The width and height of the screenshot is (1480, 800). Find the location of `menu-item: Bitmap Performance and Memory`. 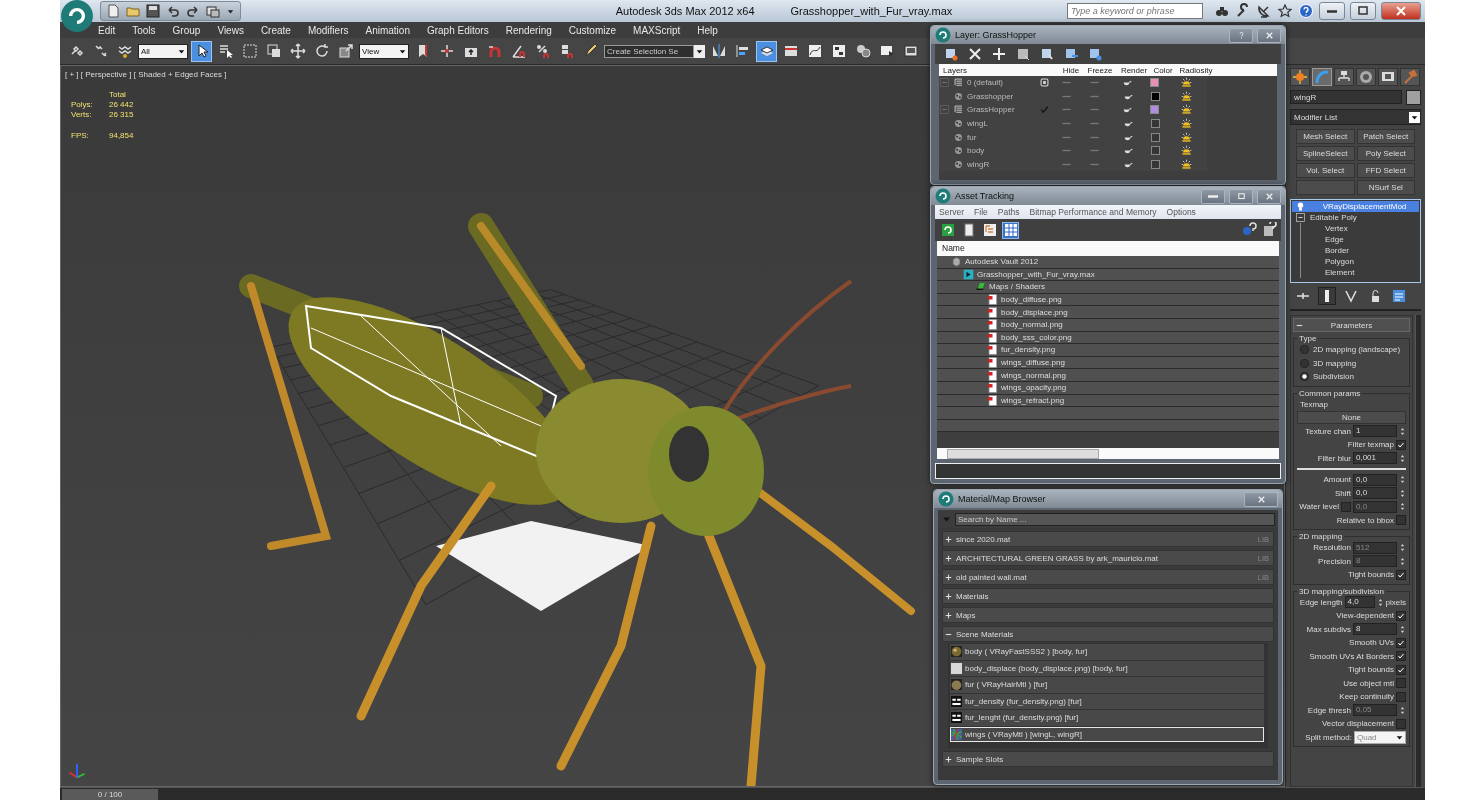

menu-item: Bitmap Performance and Memory is located at coordinates (1093, 212).